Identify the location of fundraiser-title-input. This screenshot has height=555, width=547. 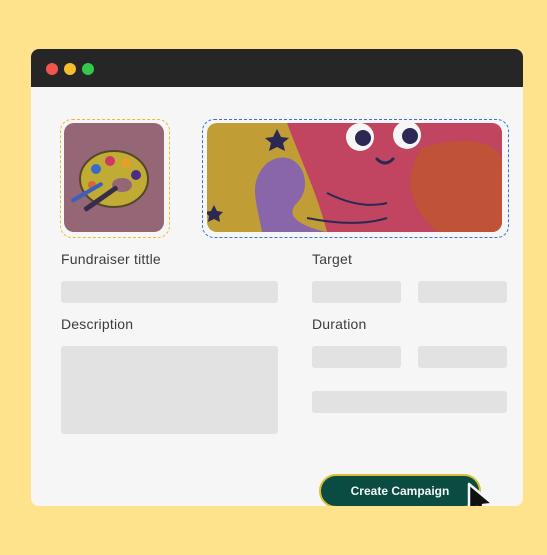
(169, 292).